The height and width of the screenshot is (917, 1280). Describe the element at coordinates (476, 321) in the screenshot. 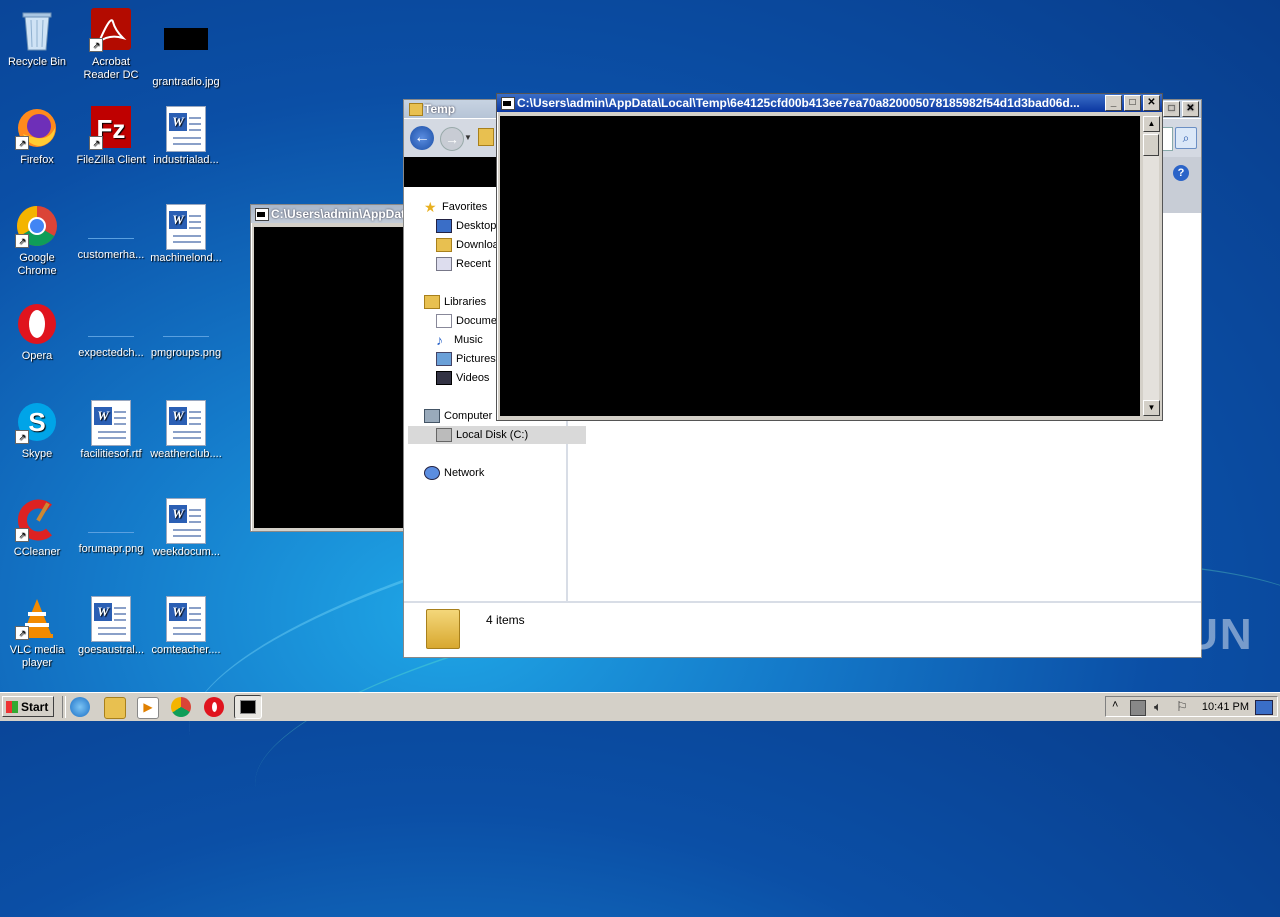

I see `nav-label: Docume` at that location.